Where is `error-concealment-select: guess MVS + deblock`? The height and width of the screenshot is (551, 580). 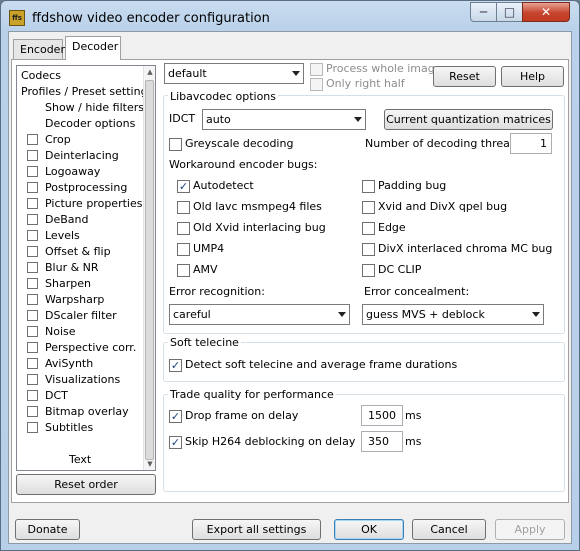
error-concealment-select: guess MVS + deblock is located at coordinates (453, 314).